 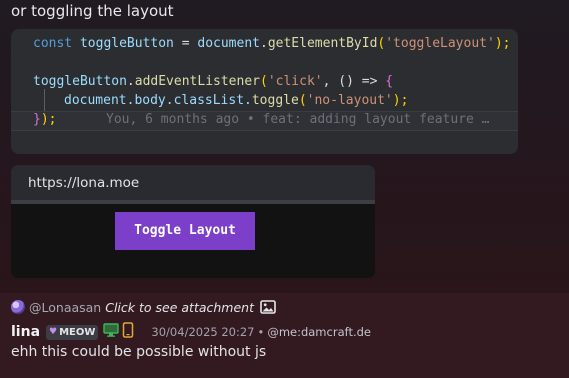 What do you see at coordinates (189, 100) in the screenshot?
I see `code-path: .body.classList.` at bounding box center [189, 100].